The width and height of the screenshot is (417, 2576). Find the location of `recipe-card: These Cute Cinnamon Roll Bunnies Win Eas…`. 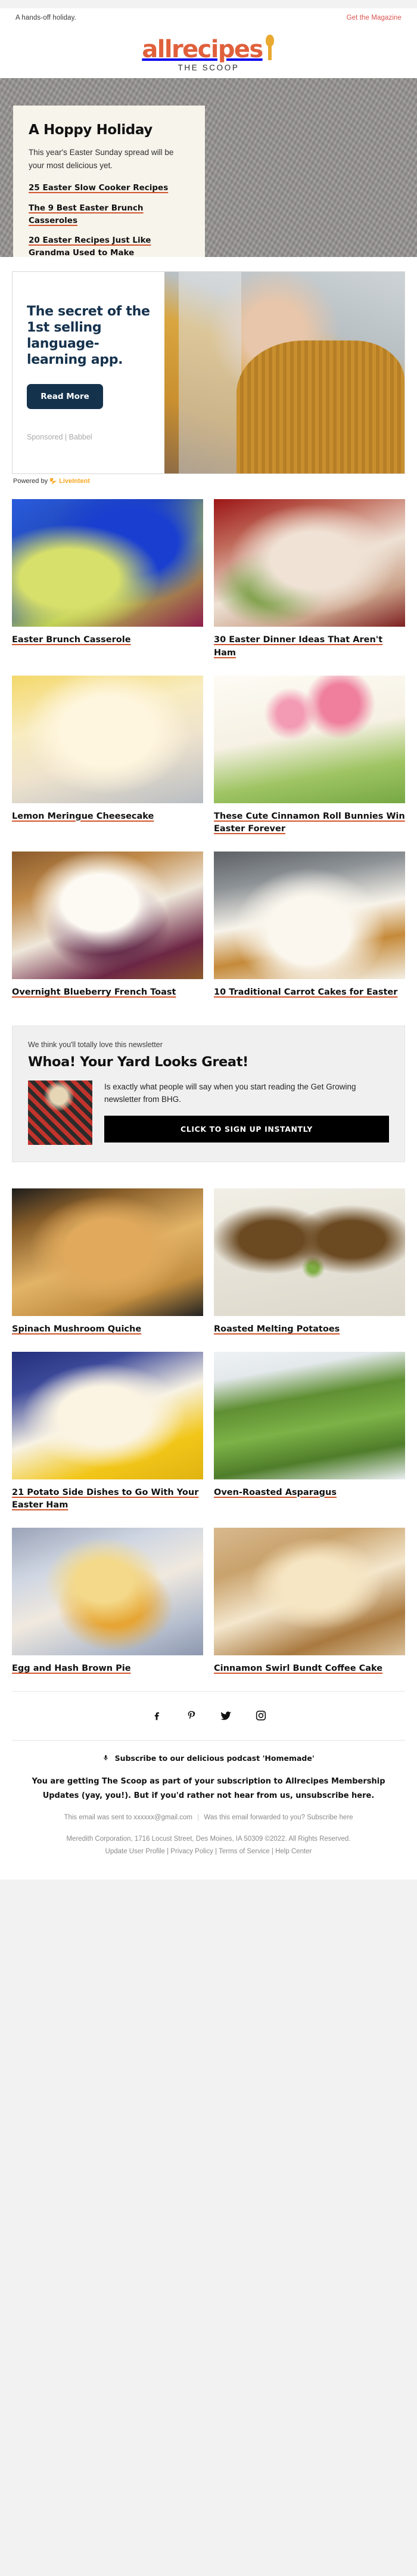

recipe-card: These Cute Cinnamon Roll Bunnies Win Eas… is located at coordinates (310, 764).